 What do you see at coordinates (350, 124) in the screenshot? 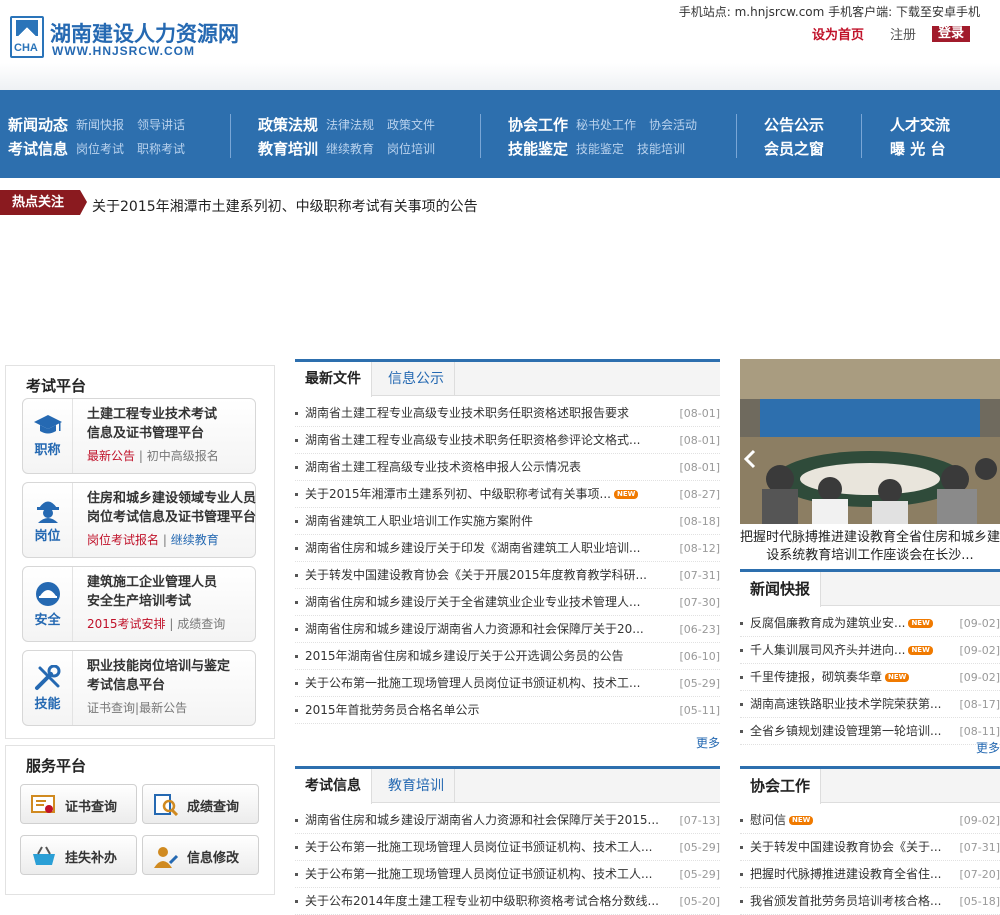
I see `nav-sub-item: 法律法规` at bounding box center [350, 124].